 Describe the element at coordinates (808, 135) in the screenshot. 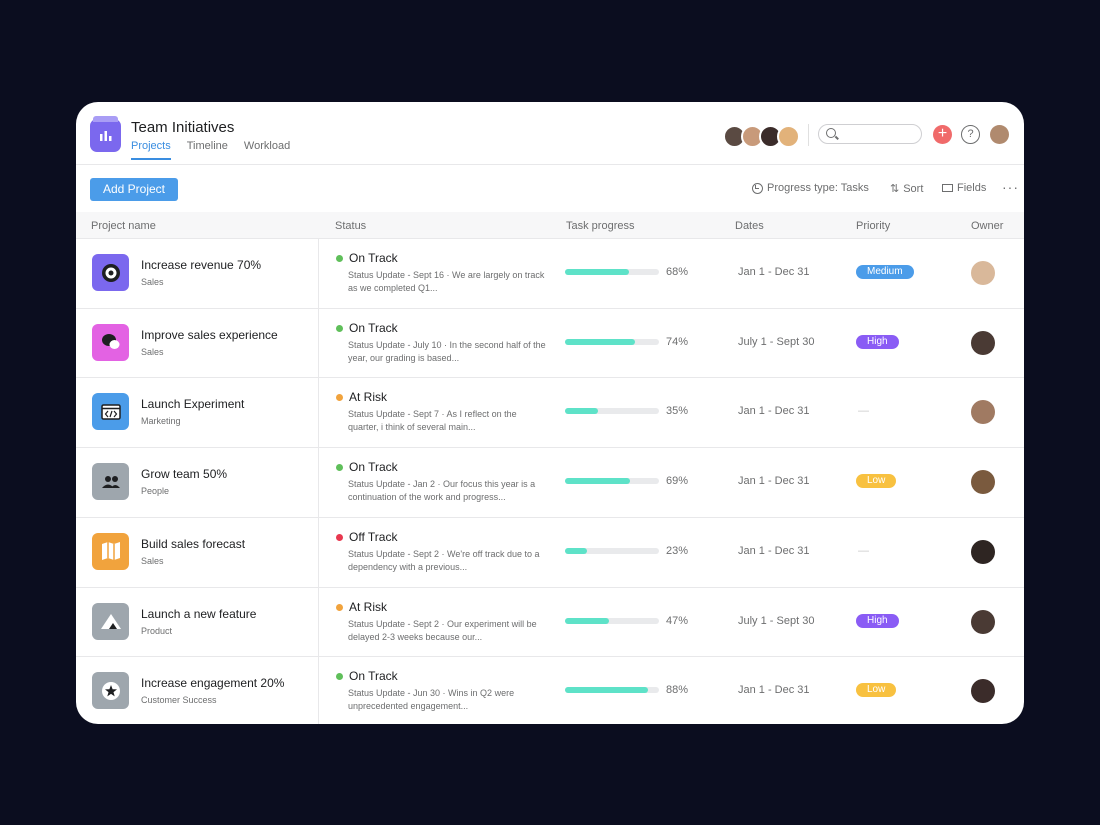

I see `divider` at that location.